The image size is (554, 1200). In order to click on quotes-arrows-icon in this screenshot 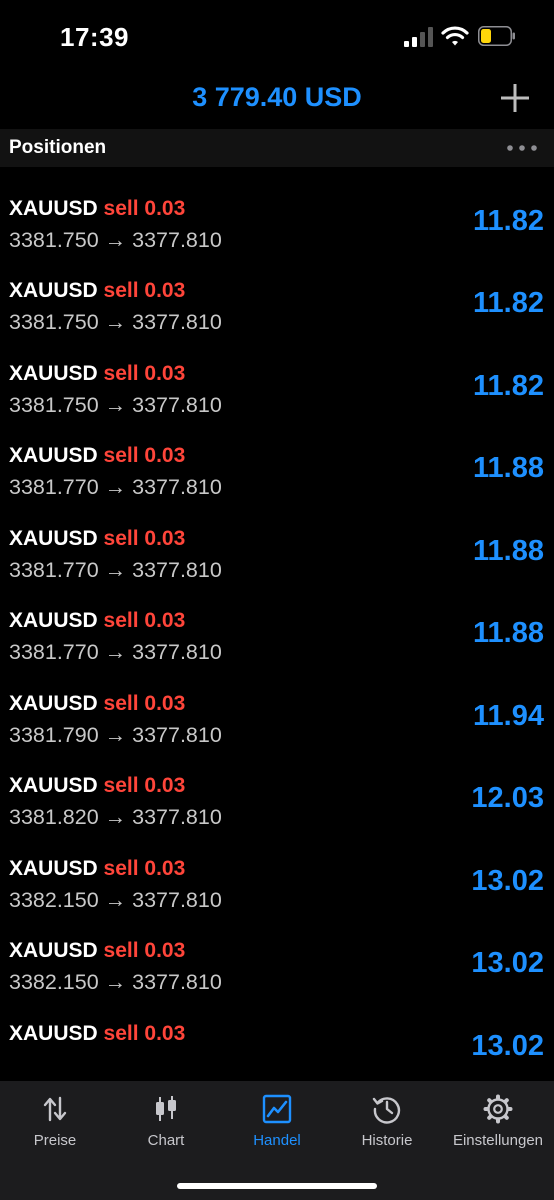, I will do `click(55, 1109)`.